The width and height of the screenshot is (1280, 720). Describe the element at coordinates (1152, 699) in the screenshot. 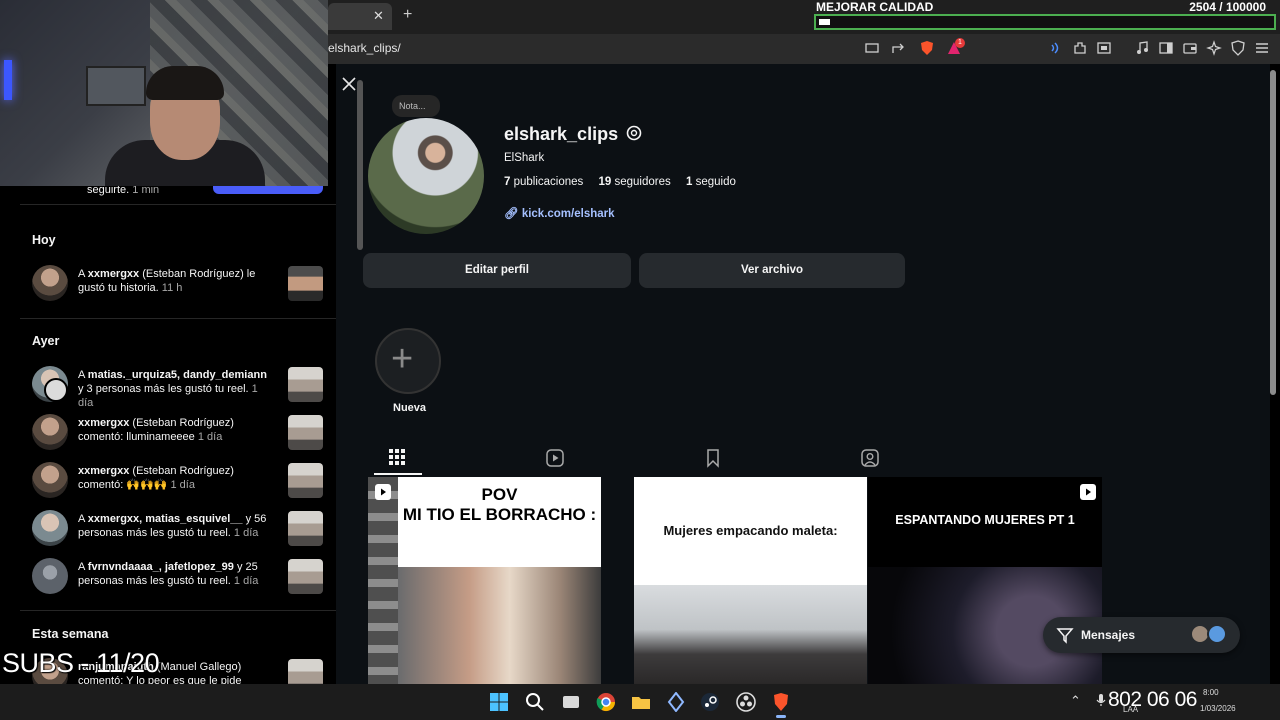

I see `stream-overlay-counter: 802 06 06` at that location.